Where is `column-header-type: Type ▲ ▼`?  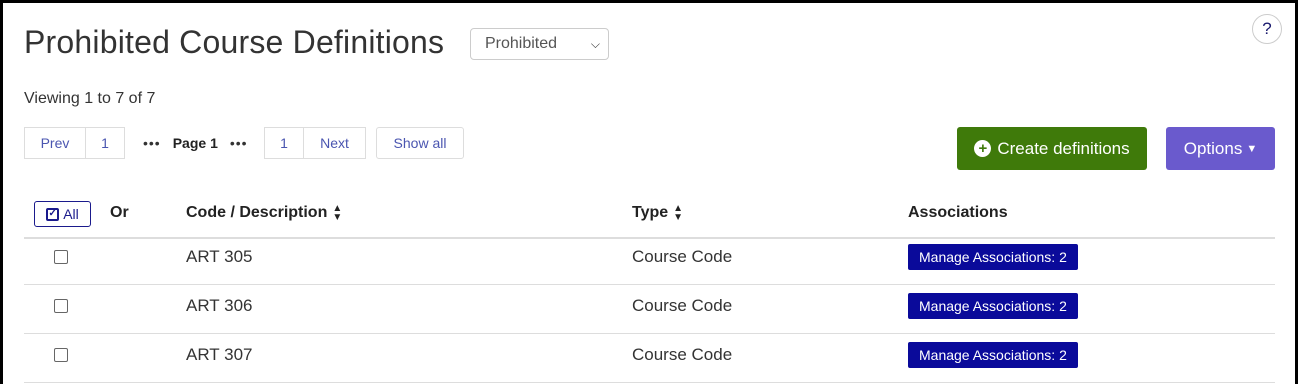 column-header-type: Type ▲ ▼ is located at coordinates (658, 213).